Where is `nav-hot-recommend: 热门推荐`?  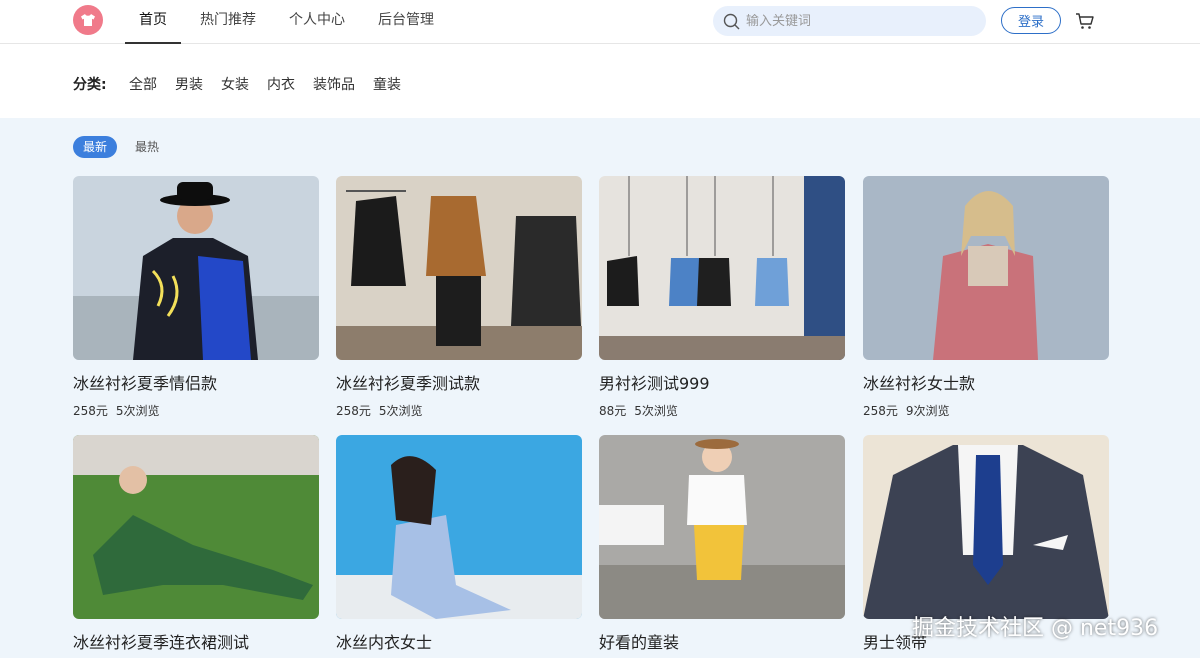
nav-hot-recommend: 热门推荐 is located at coordinates (228, 22).